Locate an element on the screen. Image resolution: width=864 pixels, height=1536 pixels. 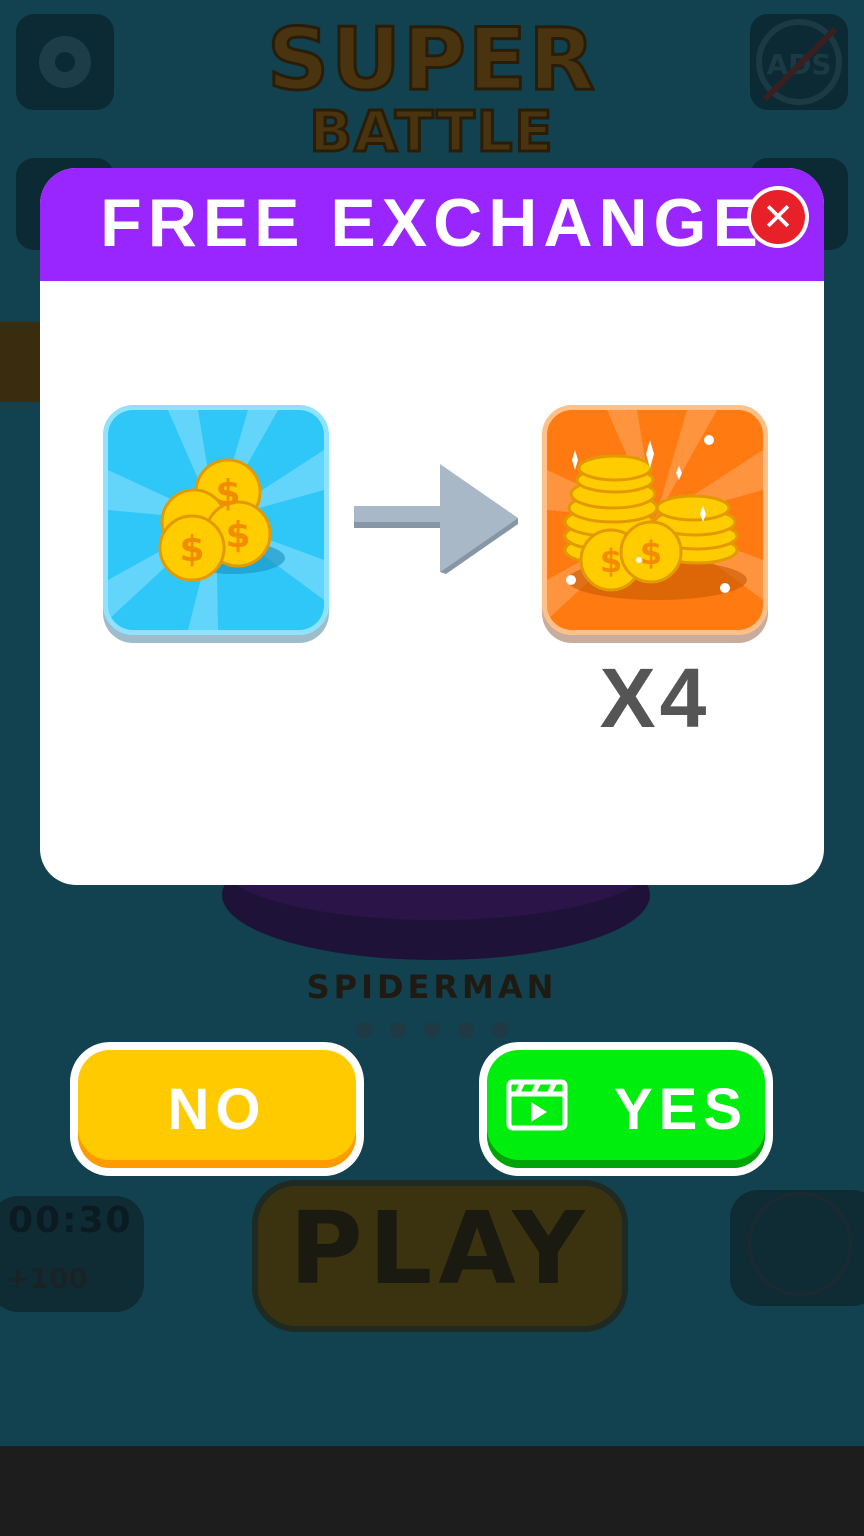
timer-text: 00:30 is located at coordinates (70, 1220).